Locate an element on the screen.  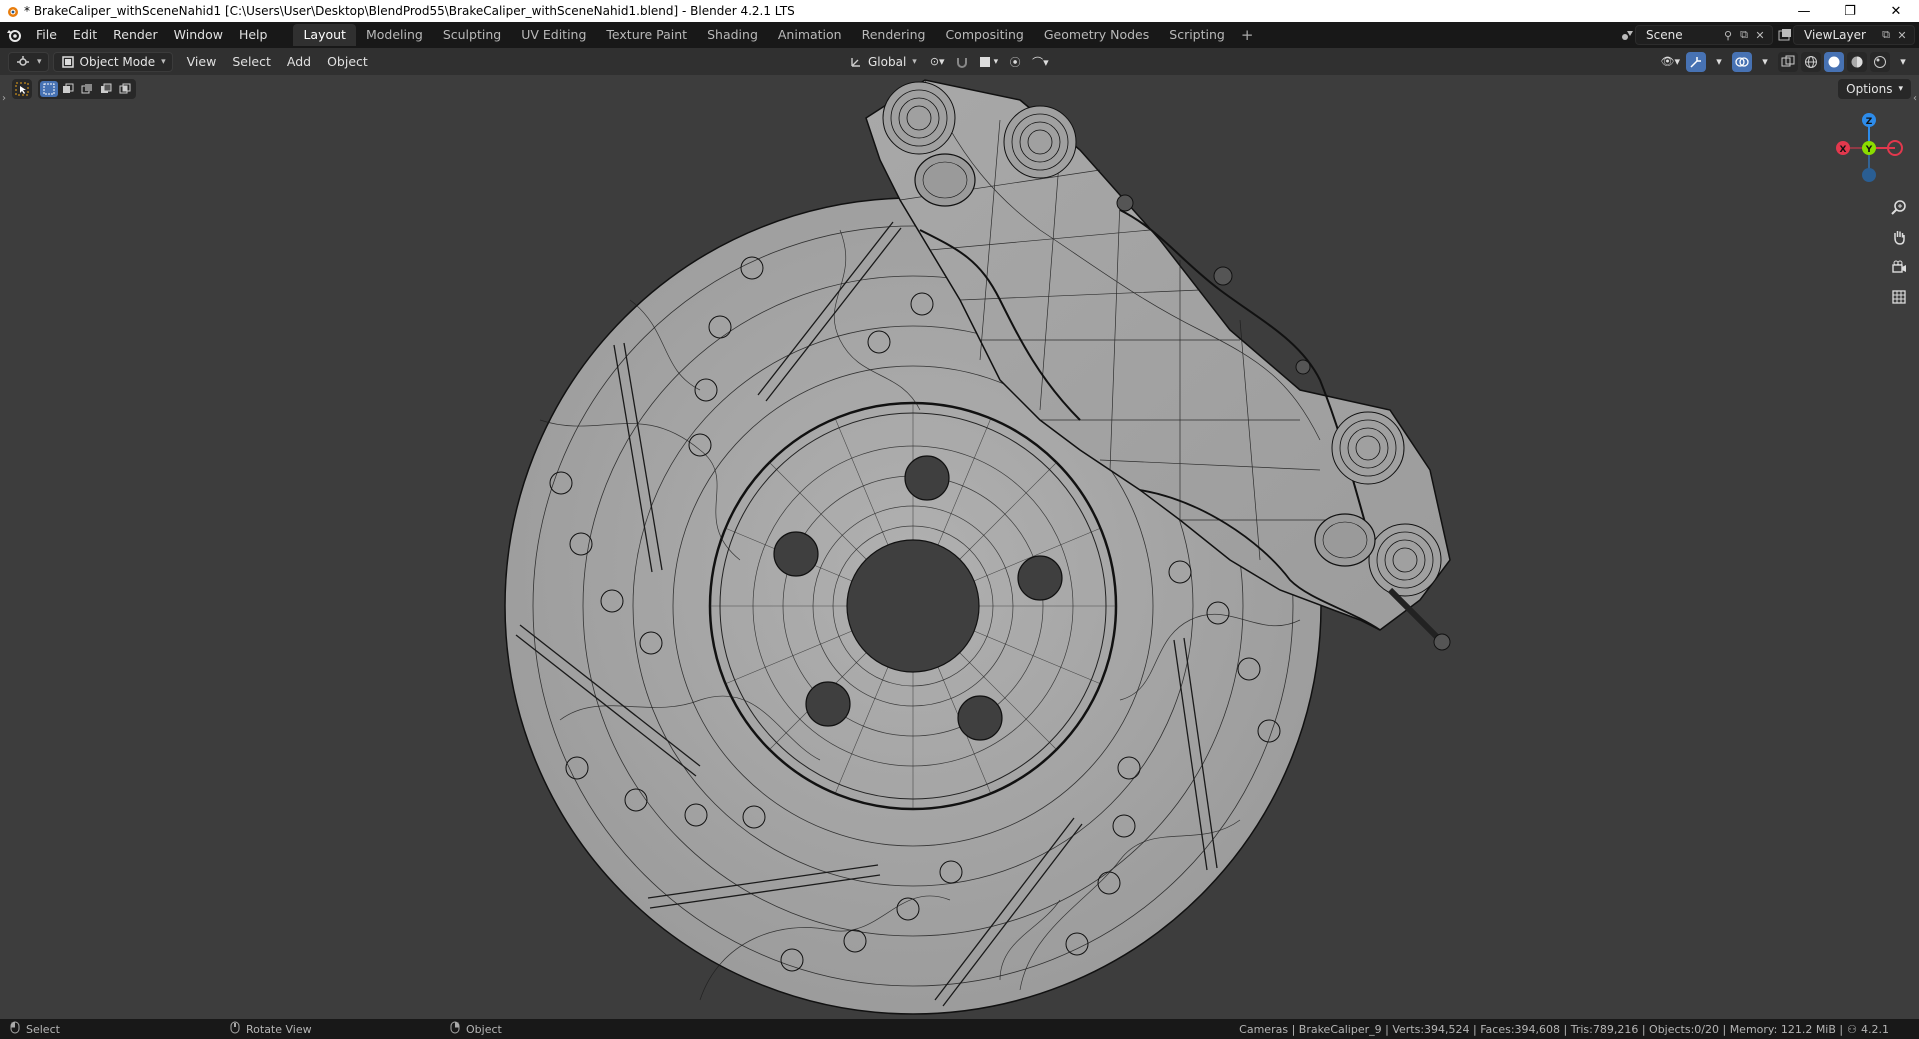
orientation-label: Global is located at coordinates (887, 61).